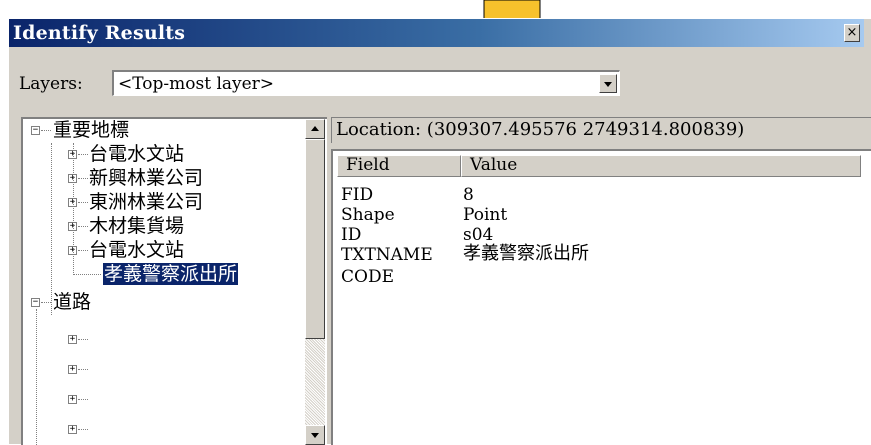  What do you see at coordinates (661, 166) in the screenshot?
I see `column-header-value: Value` at bounding box center [661, 166].